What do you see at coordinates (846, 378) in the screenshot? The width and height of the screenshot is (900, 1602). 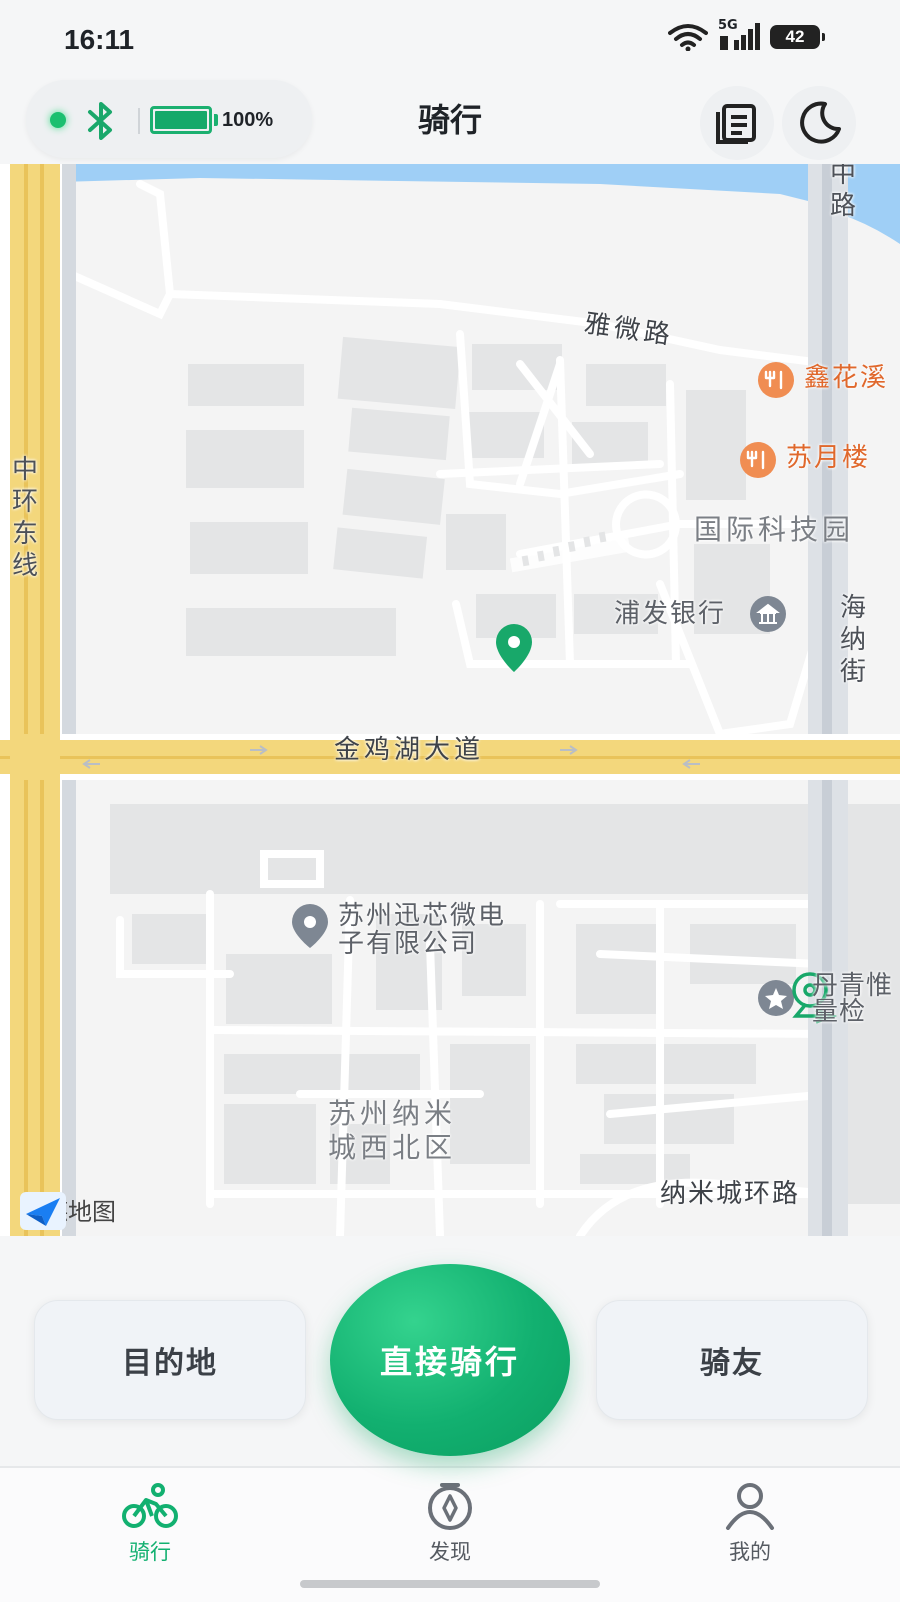 I see `poi-xinhuaxi: 鑫花溪` at bounding box center [846, 378].